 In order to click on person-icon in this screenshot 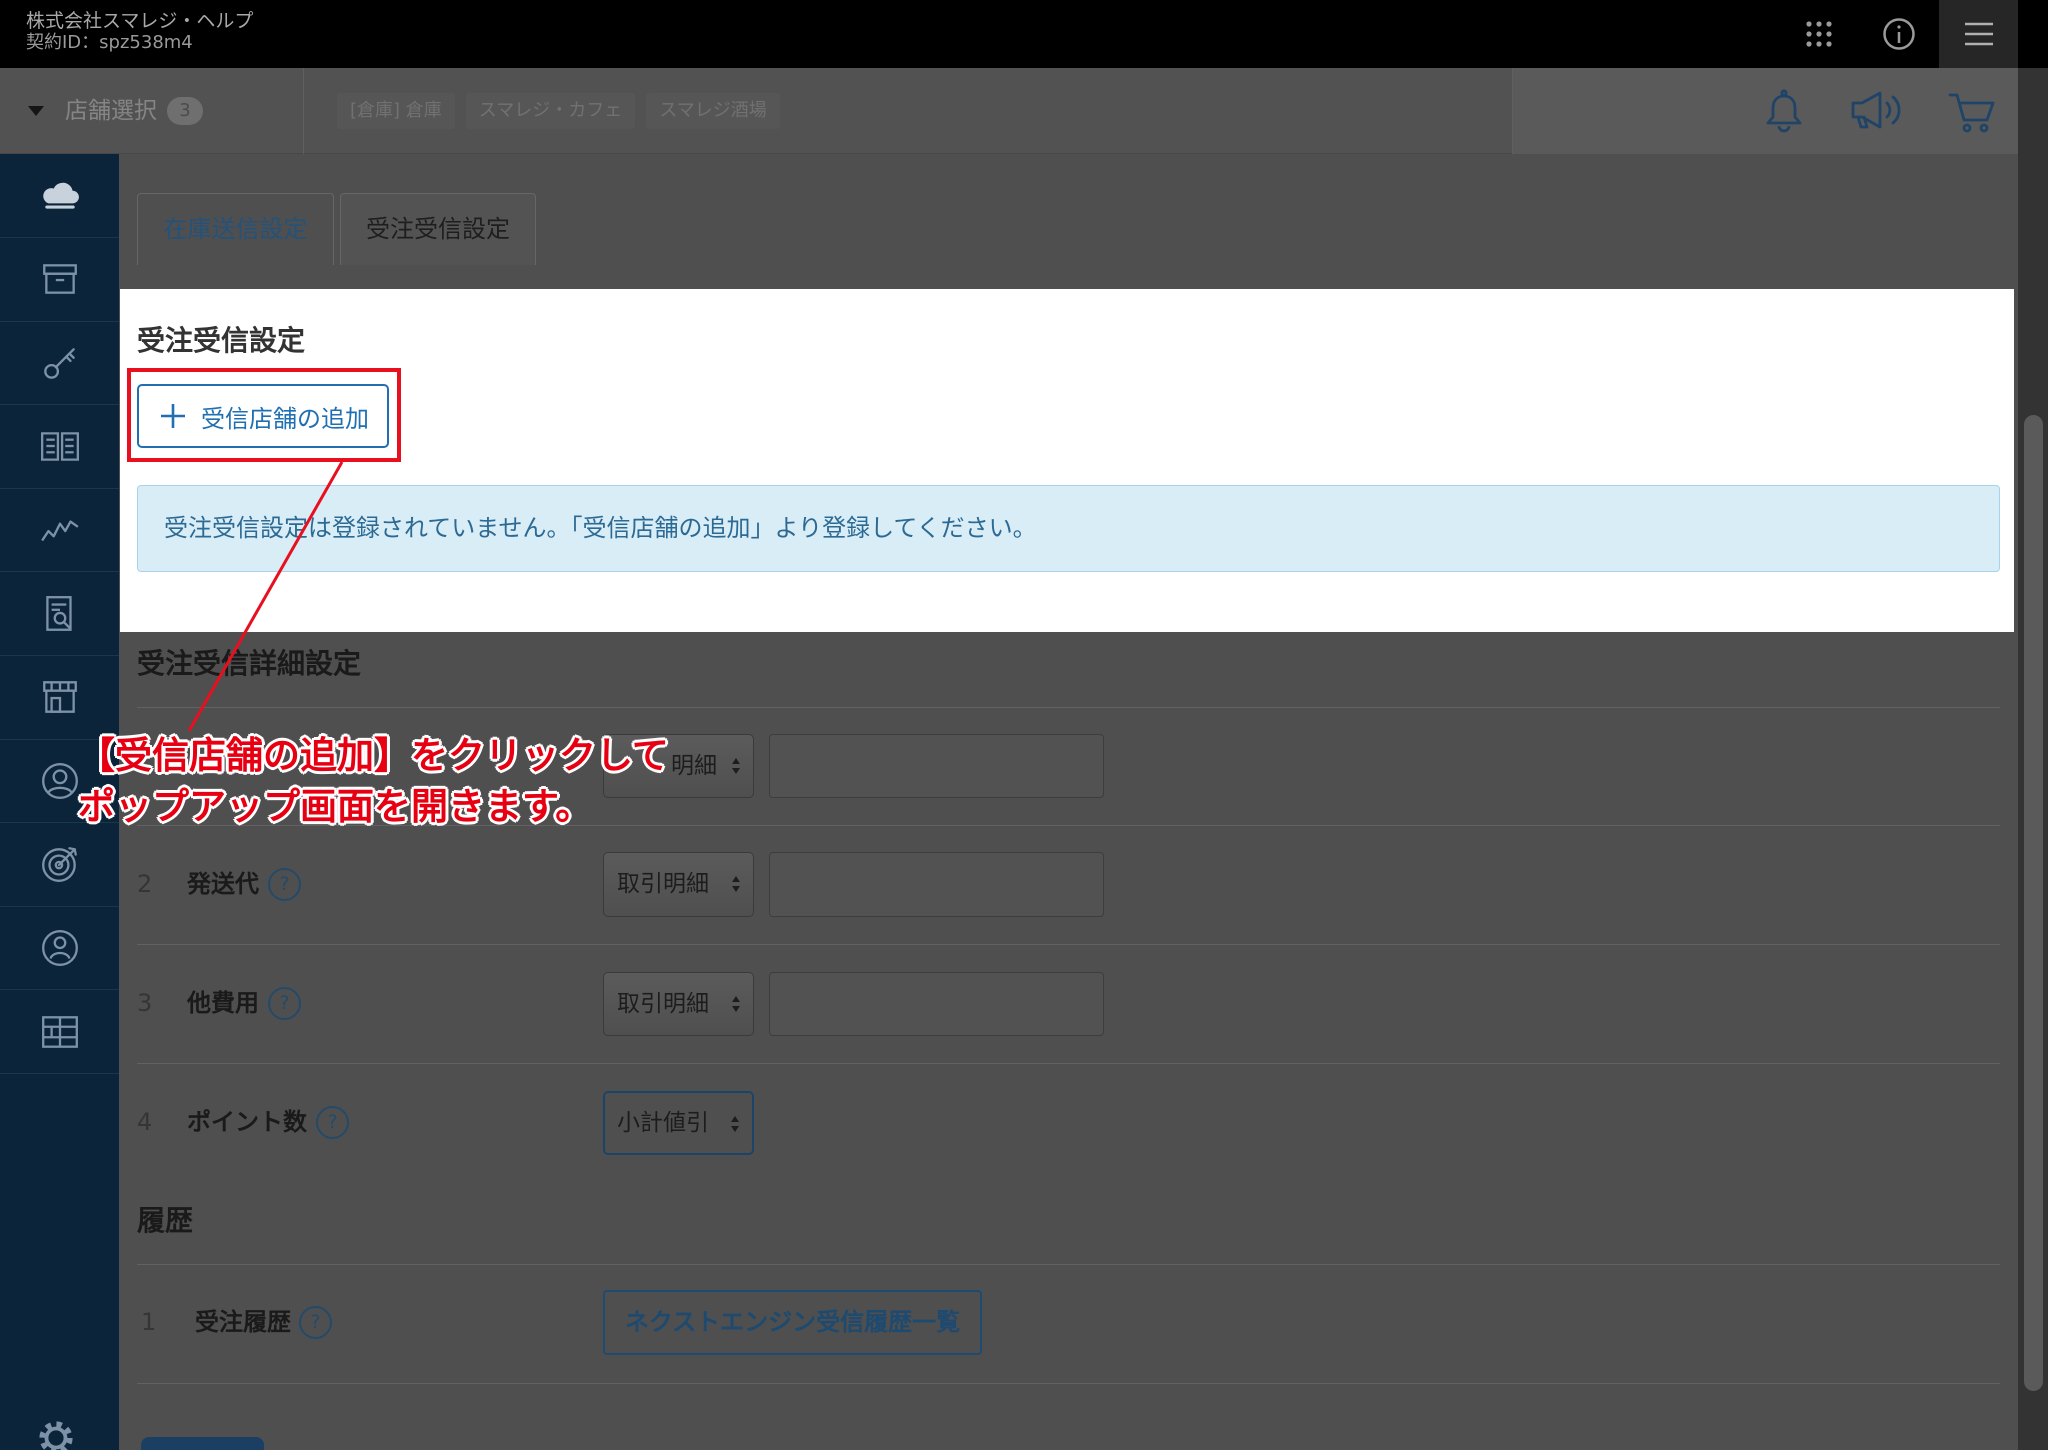, I will do `click(59, 947)`.